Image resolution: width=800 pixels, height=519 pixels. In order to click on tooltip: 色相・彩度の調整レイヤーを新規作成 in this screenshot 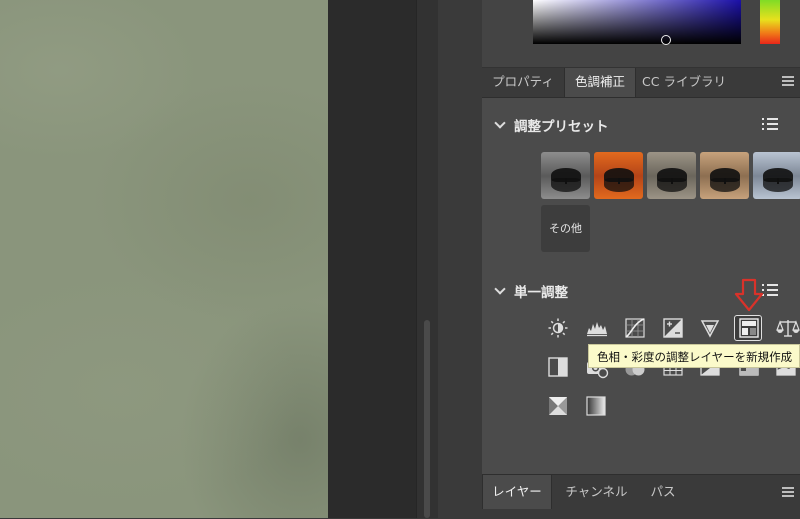, I will do `click(694, 356)`.